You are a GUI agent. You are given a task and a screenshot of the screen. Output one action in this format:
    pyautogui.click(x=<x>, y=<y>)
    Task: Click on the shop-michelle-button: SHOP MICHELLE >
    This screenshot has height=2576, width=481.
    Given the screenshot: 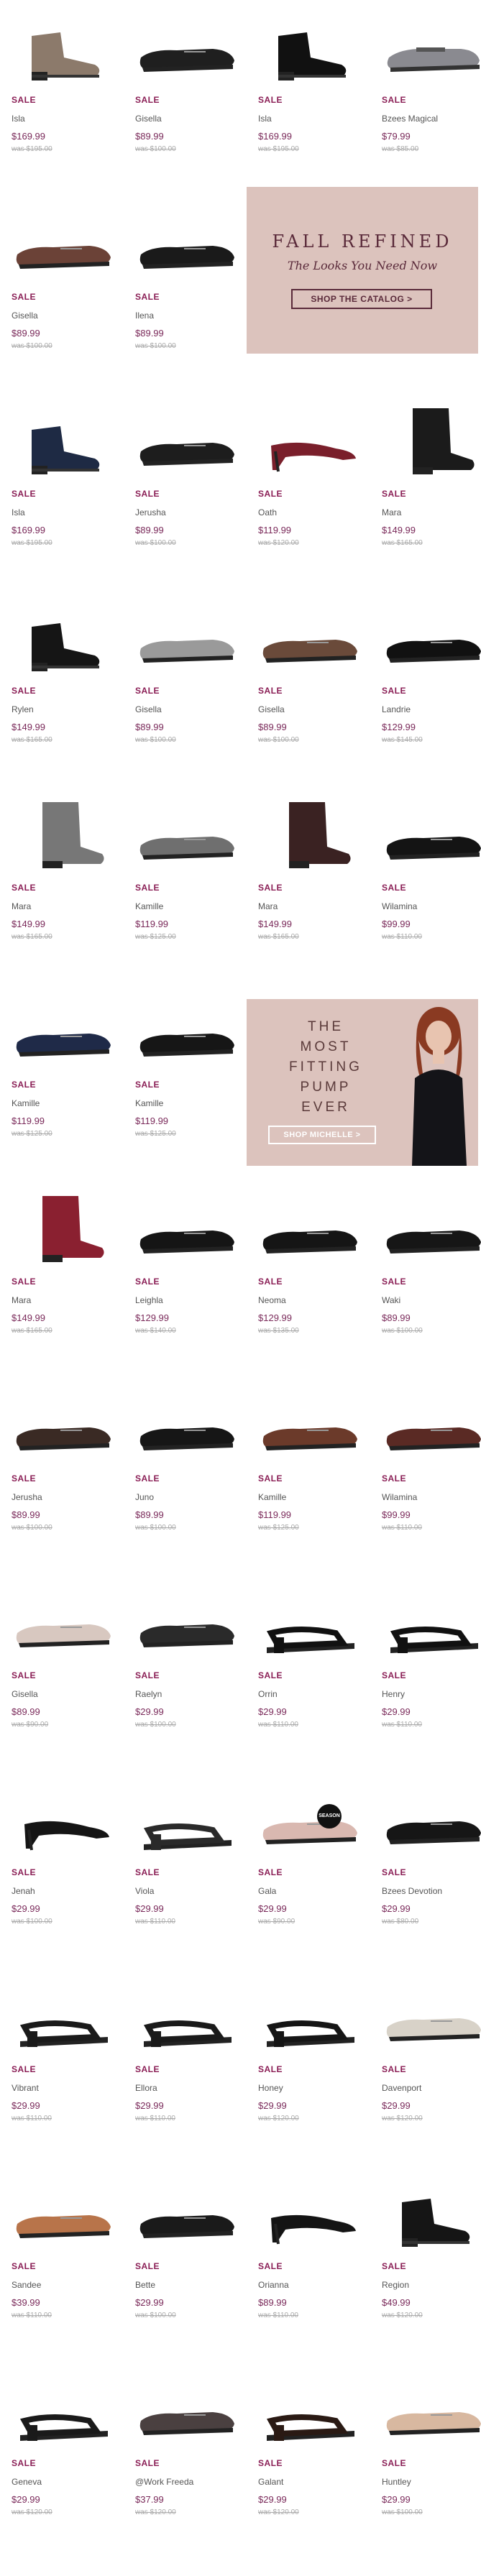 What is the action you would take?
    pyautogui.click(x=322, y=1135)
    